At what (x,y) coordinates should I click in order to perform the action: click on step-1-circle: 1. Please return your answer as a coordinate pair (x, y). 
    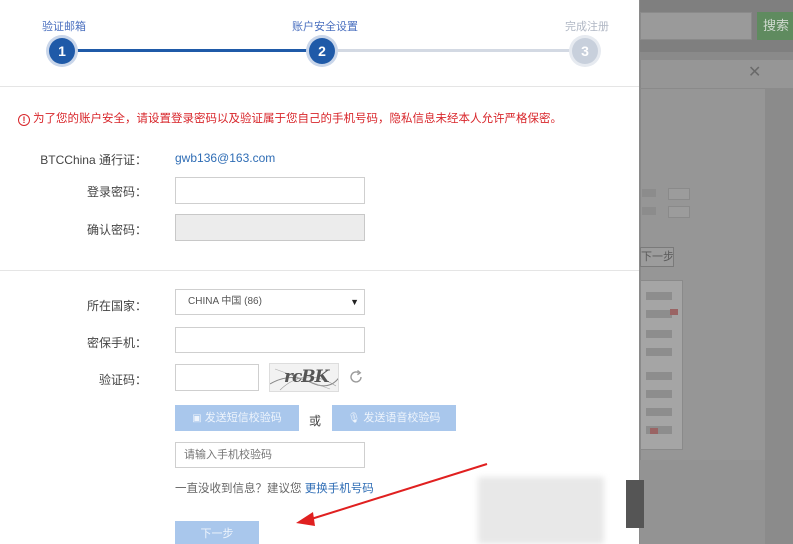
    Looking at the image, I should click on (62, 51).